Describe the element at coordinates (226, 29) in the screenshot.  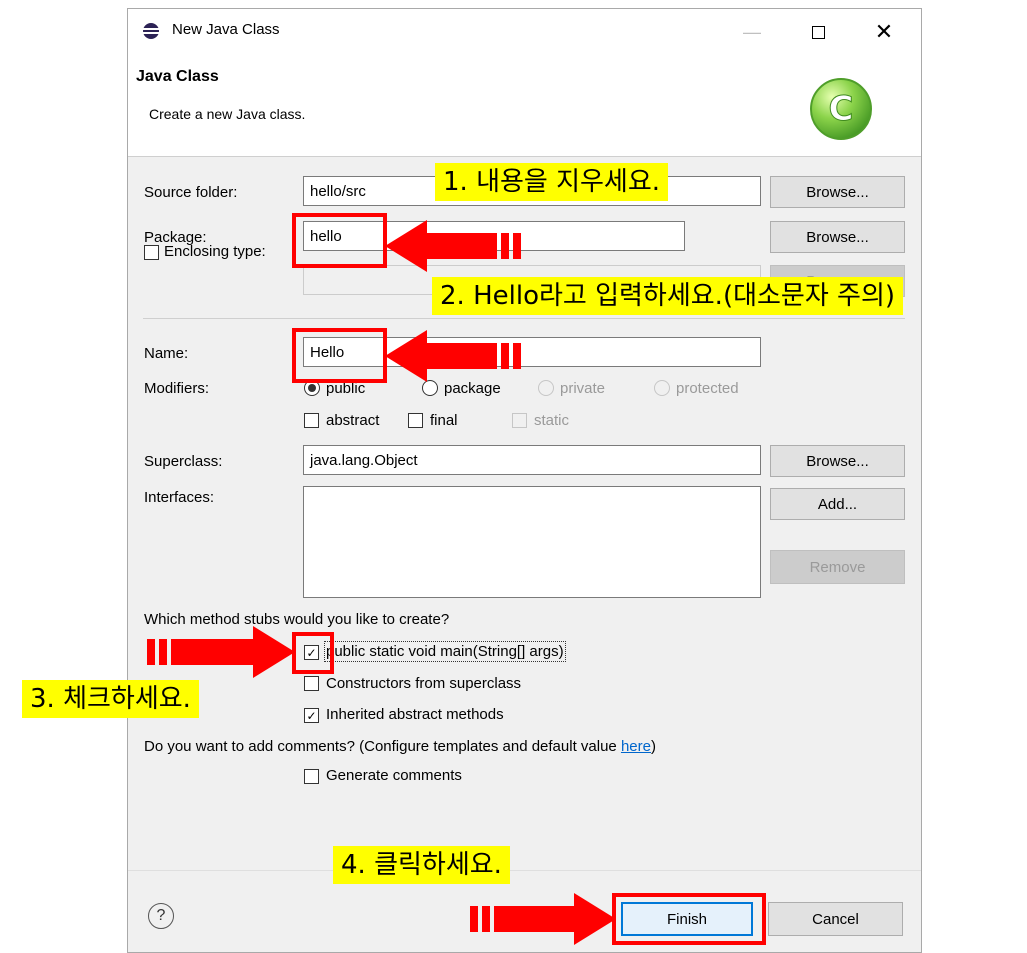
I see `window-title: New Java Class` at that location.